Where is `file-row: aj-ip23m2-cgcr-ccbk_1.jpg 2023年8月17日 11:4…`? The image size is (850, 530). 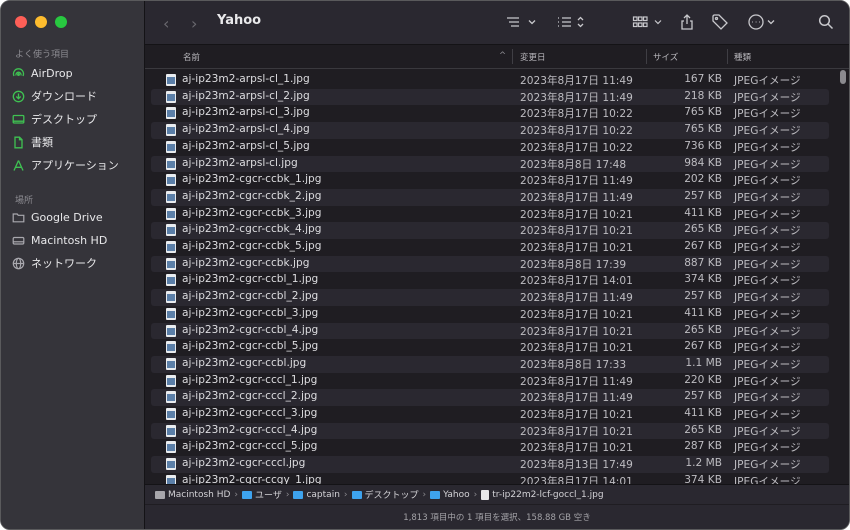 file-row: aj-ip23m2-cgcr-ccbk_1.jpg 2023年8月17日 11:4… is located at coordinates (490, 180).